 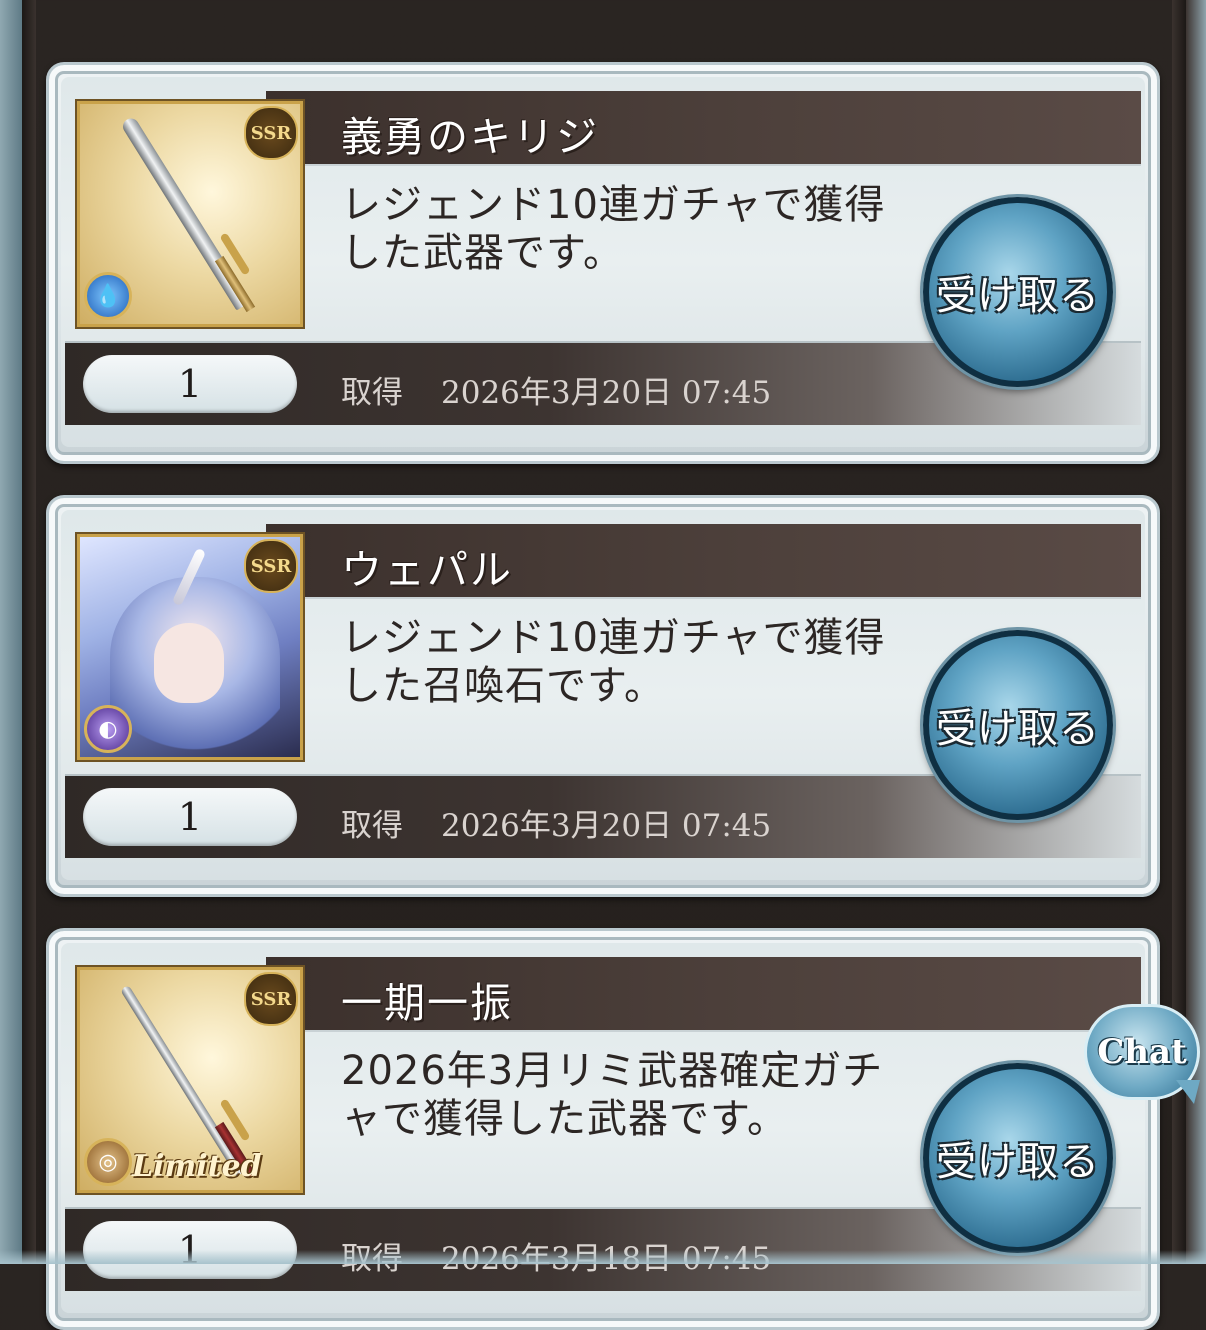 I want to click on earth-element-icon: ◎, so click(x=108, y=1162).